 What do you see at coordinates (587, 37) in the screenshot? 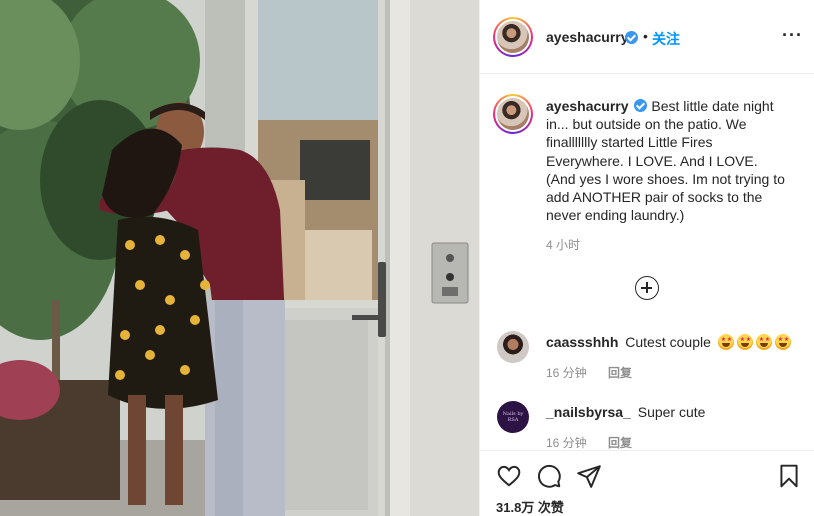
I see `author-username: ayeshacurry` at bounding box center [587, 37].